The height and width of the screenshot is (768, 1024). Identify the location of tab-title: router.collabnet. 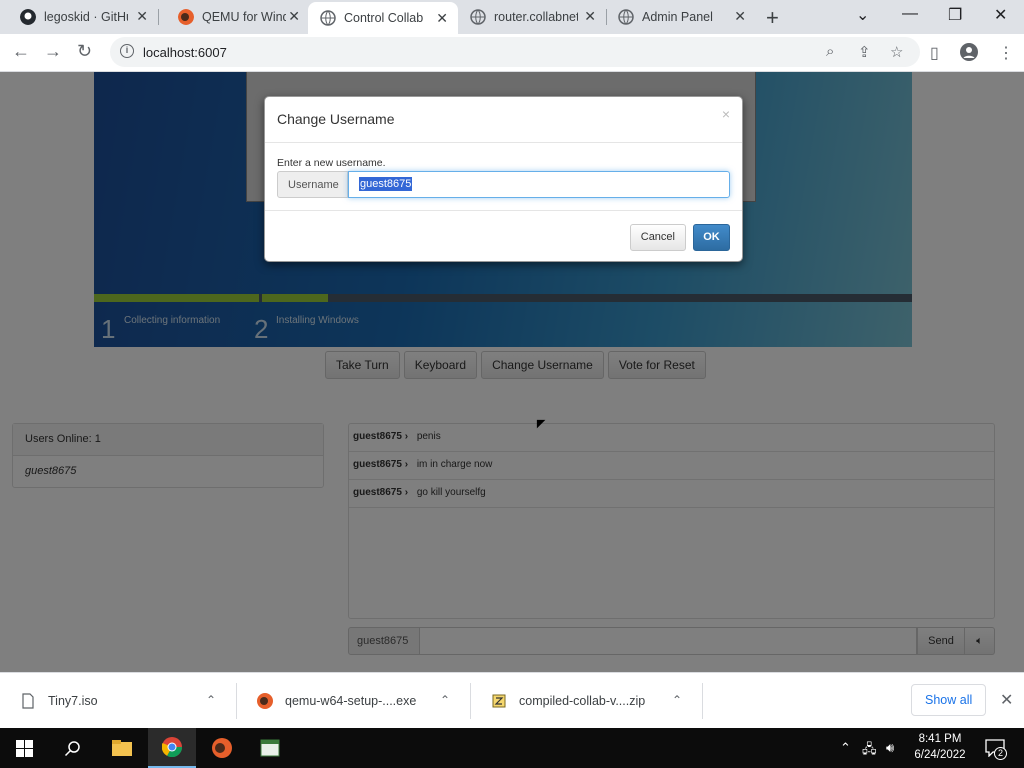
(536, 17).